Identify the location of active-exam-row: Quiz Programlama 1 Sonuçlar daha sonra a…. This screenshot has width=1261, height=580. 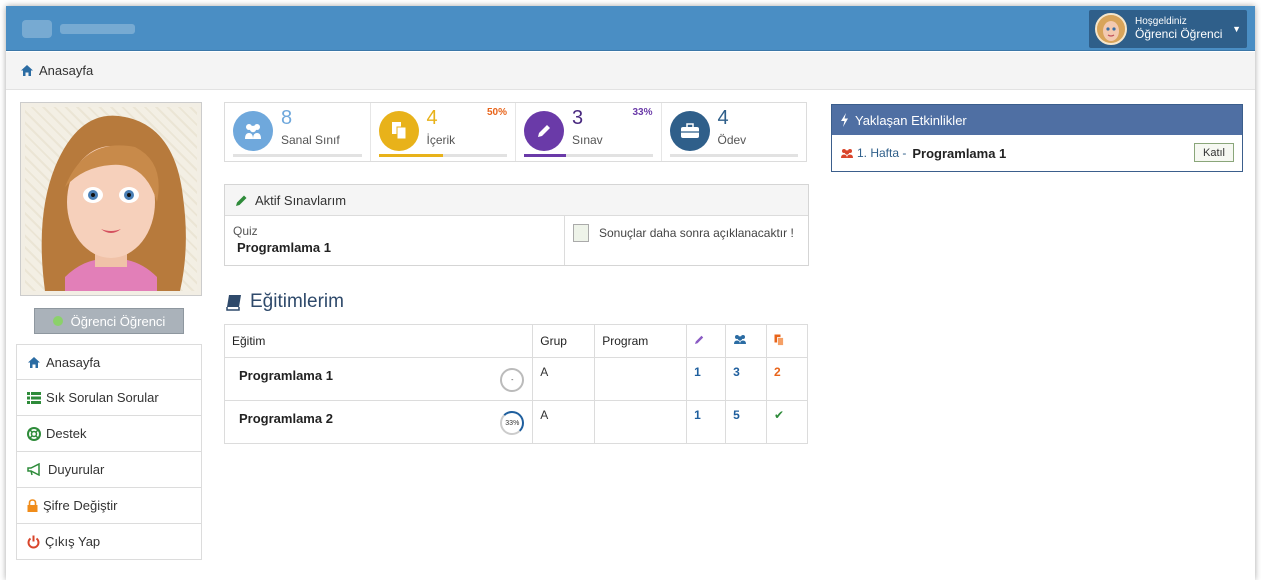
(516, 240).